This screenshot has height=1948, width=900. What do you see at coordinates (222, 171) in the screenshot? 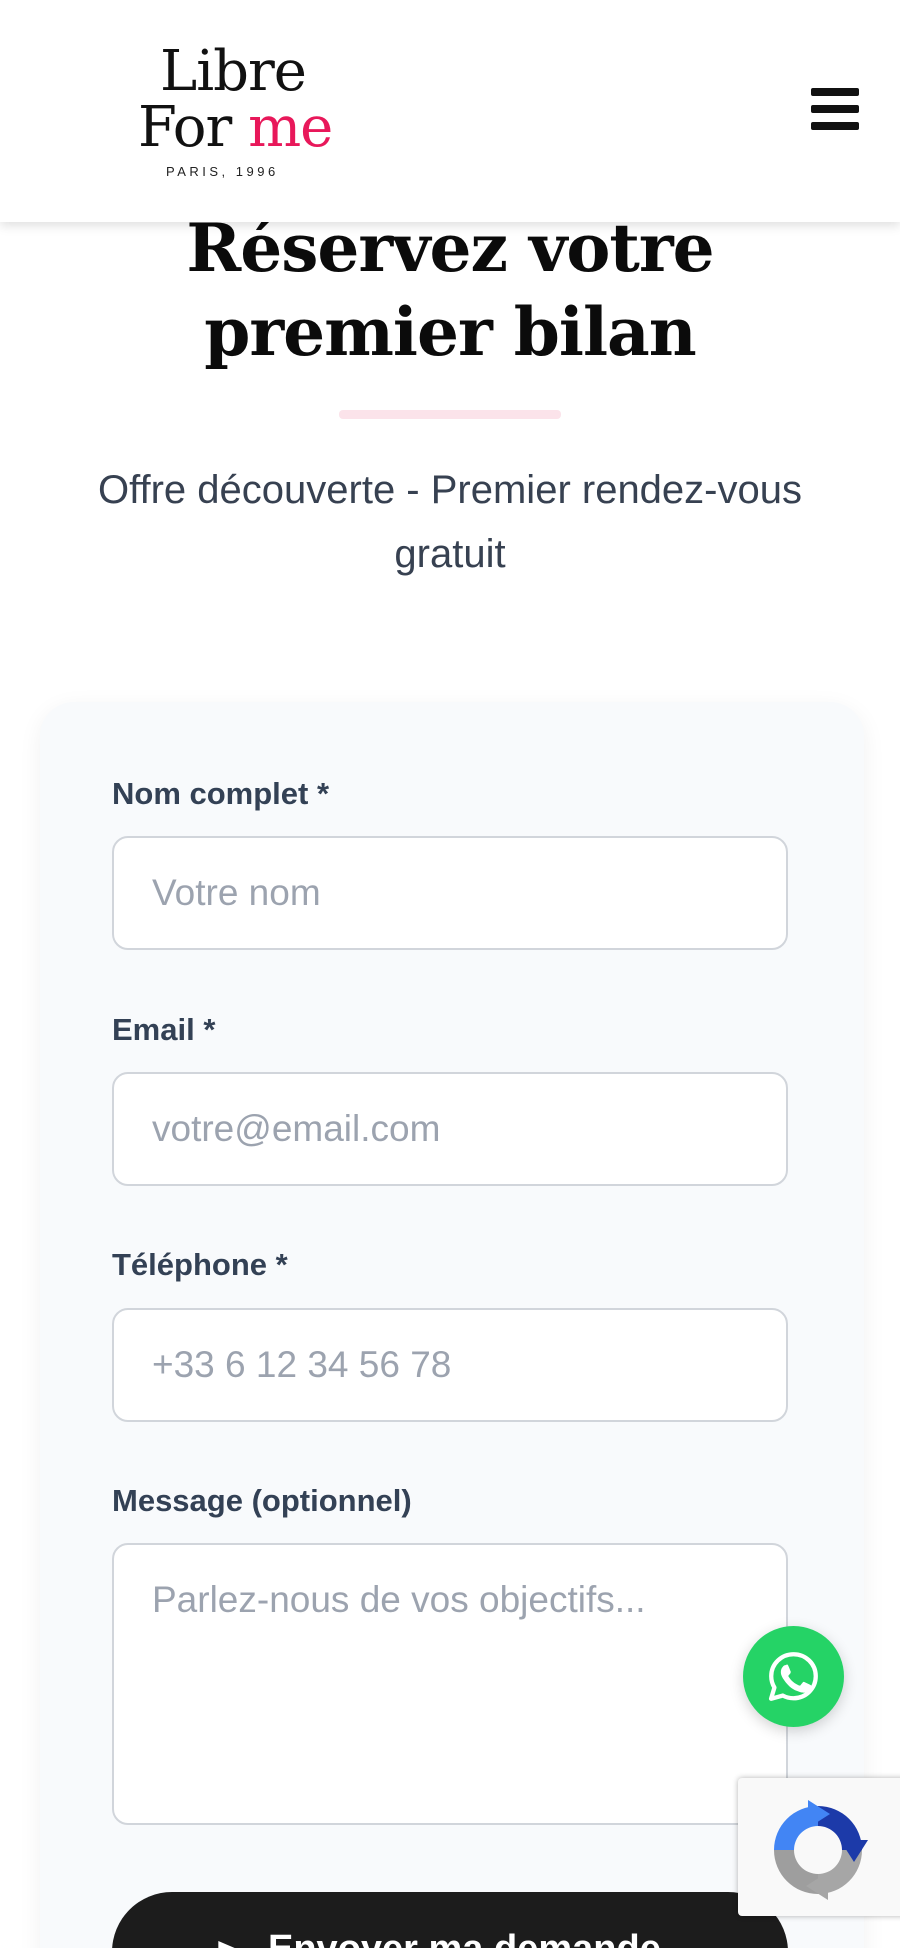
I see `logo-tagline: PARIS, 1996` at bounding box center [222, 171].